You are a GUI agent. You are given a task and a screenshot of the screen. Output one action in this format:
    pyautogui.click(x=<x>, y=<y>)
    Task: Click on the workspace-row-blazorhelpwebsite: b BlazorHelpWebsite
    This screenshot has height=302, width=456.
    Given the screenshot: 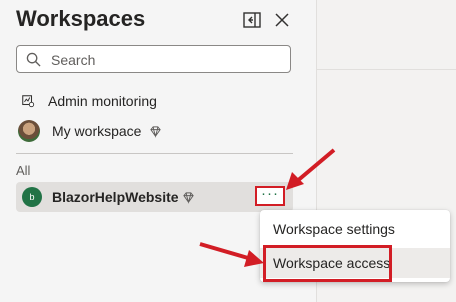 What is the action you would take?
    pyautogui.click(x=154, y=197)
    